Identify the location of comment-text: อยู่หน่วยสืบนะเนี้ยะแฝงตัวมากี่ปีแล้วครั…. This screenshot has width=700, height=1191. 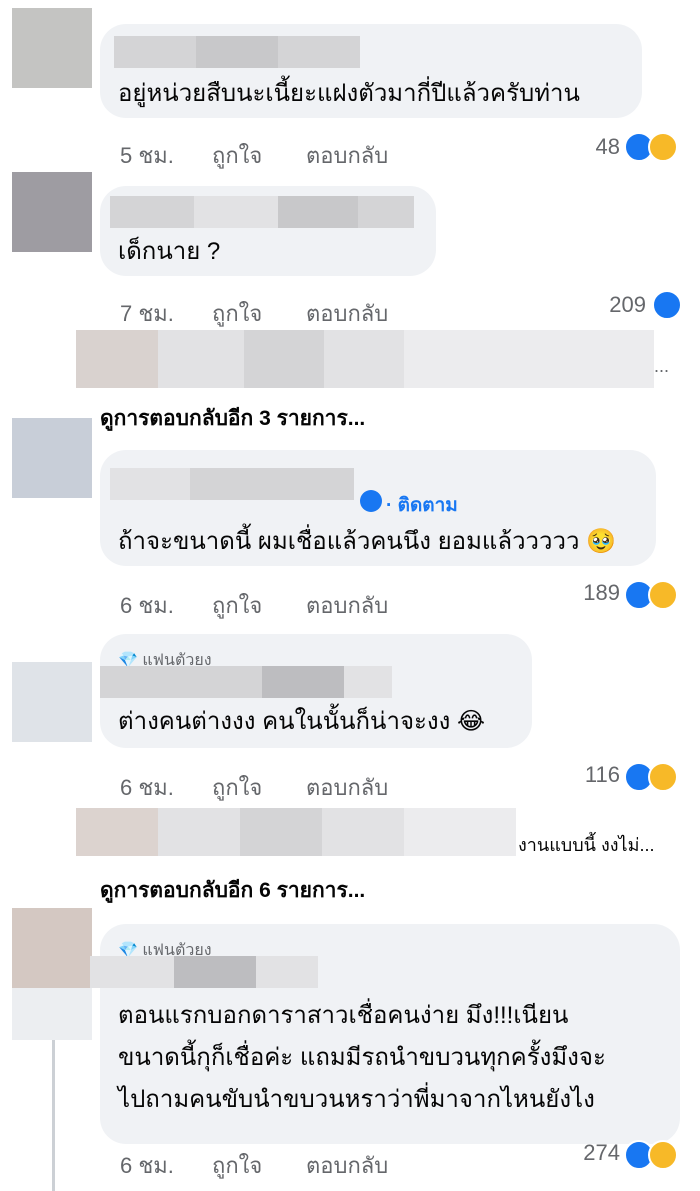
(349, 93).